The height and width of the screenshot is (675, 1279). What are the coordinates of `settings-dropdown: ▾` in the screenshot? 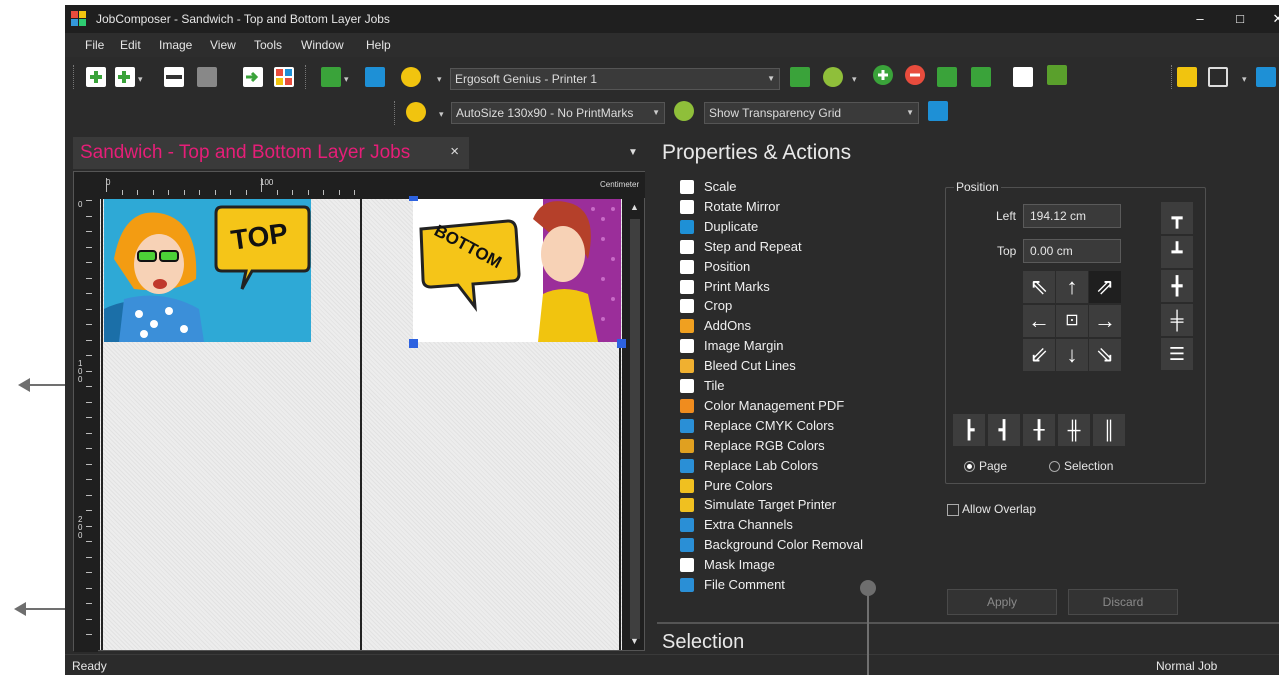 It's located at (854, 79).